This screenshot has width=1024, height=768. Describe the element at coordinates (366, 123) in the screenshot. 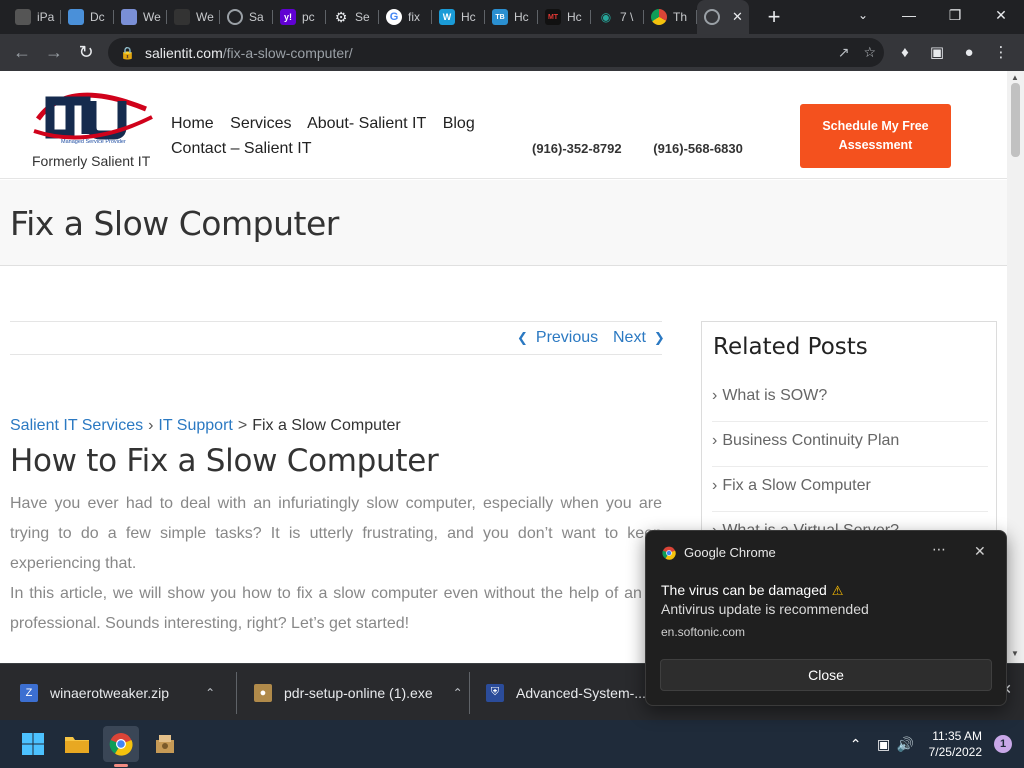

I see `nav-about: About- Salient IT` at that location.